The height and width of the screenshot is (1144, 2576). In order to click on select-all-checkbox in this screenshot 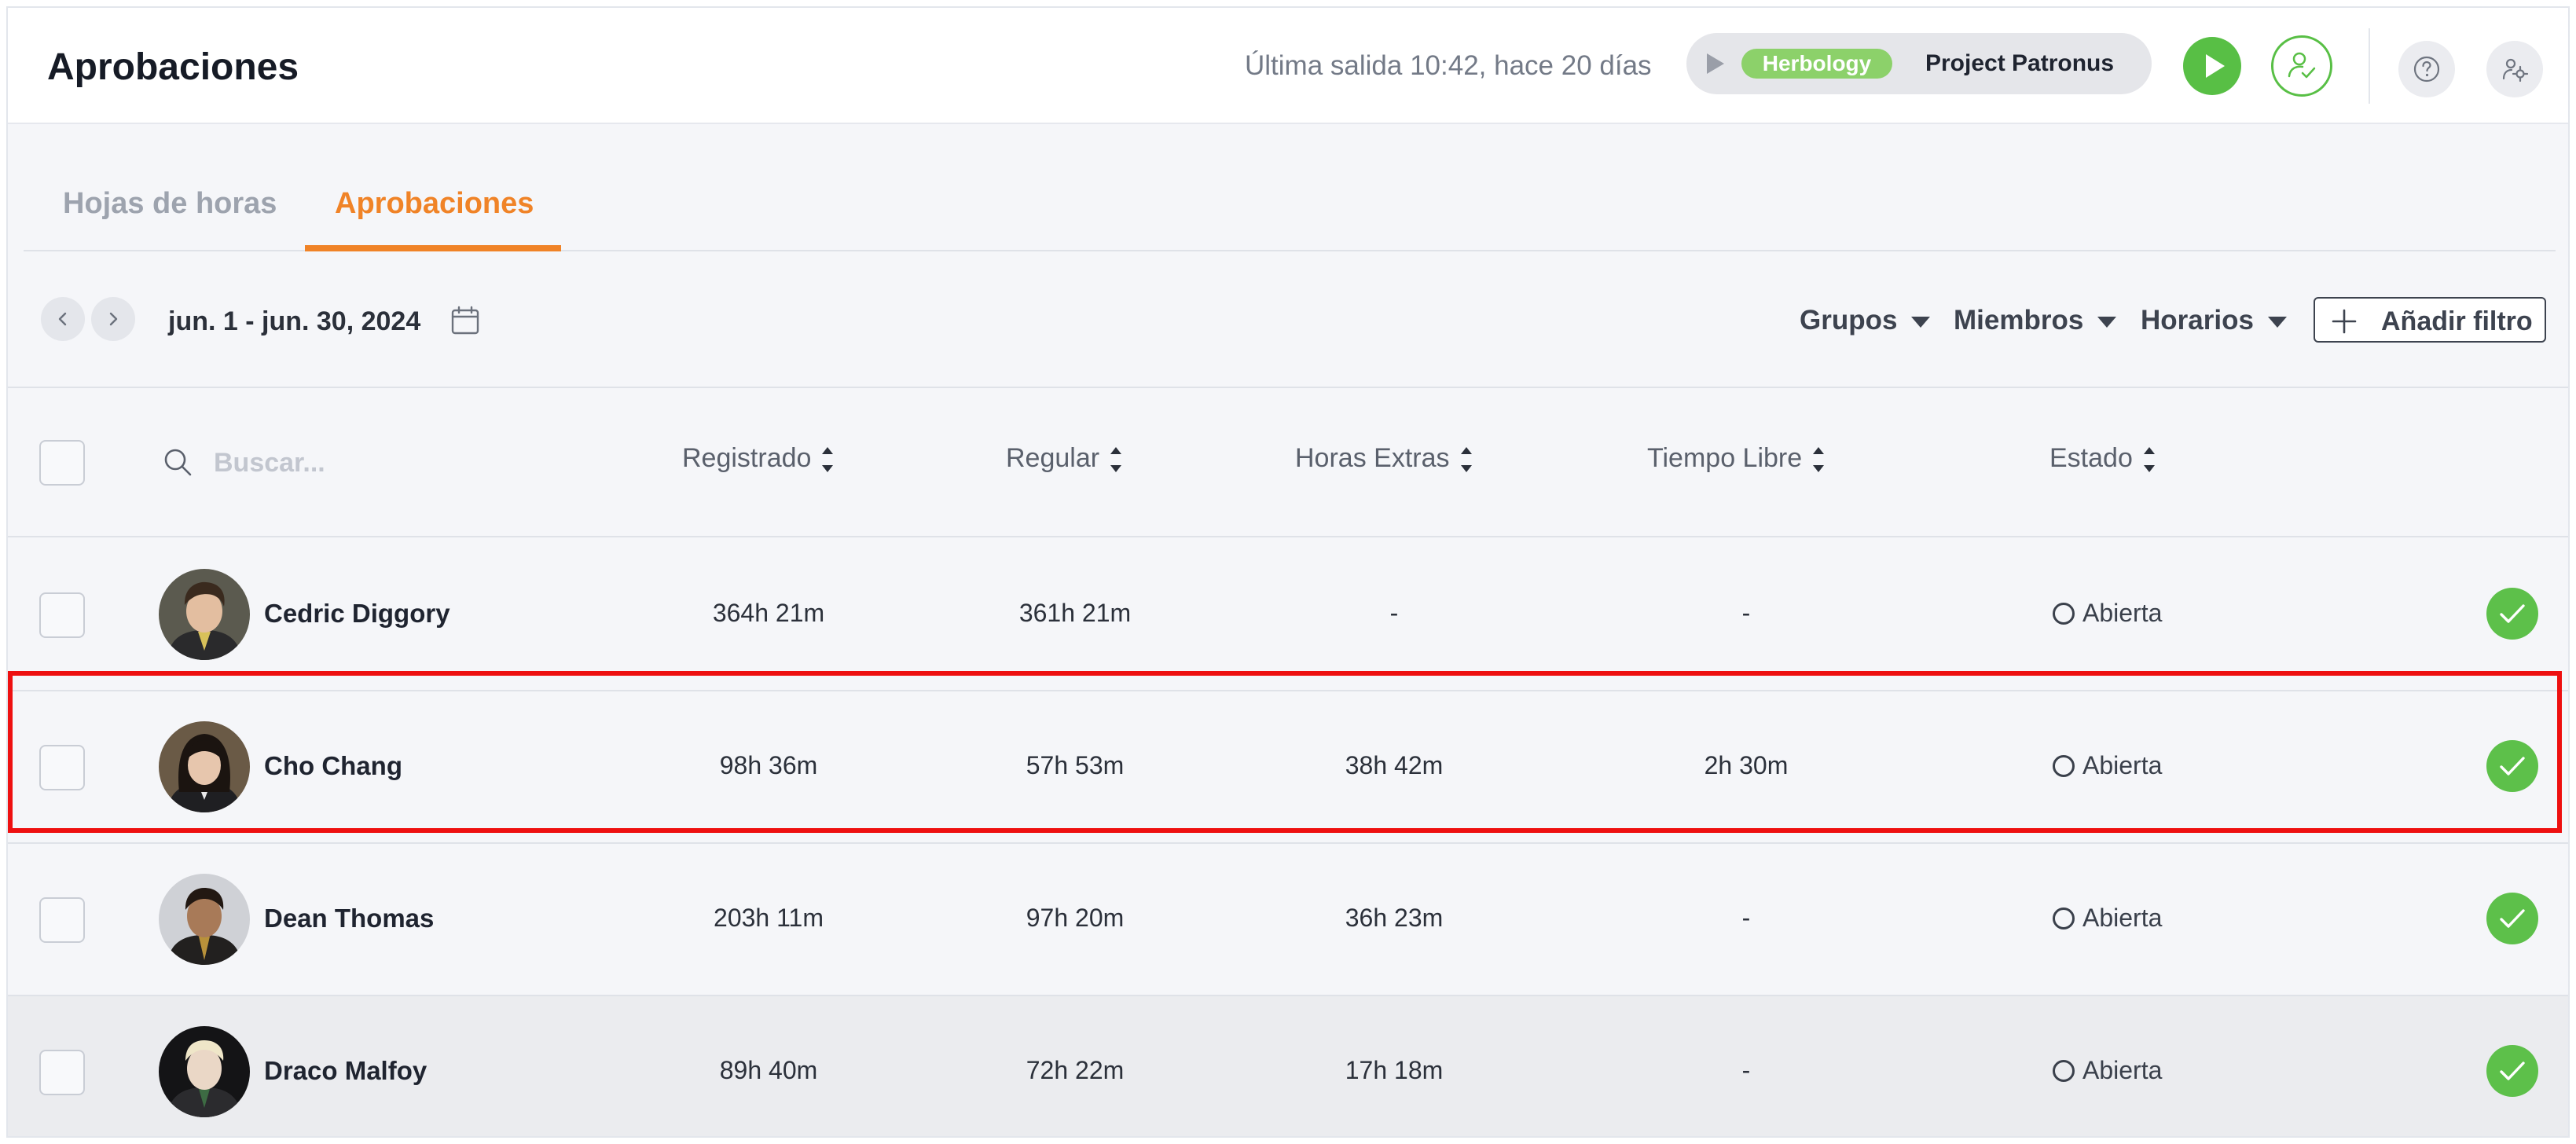, I will do `click(62, 463)`.